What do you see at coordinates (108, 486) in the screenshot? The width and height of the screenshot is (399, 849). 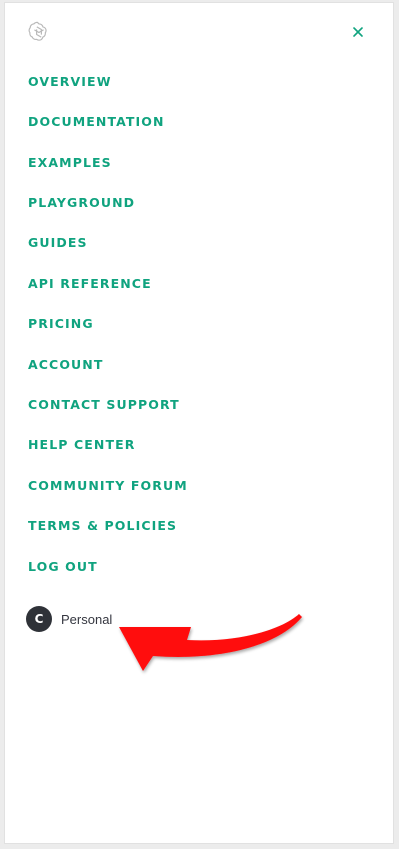 I see `nav-item-community-forum: COMMUNITY FORUM` at bounding box center [108, 486].